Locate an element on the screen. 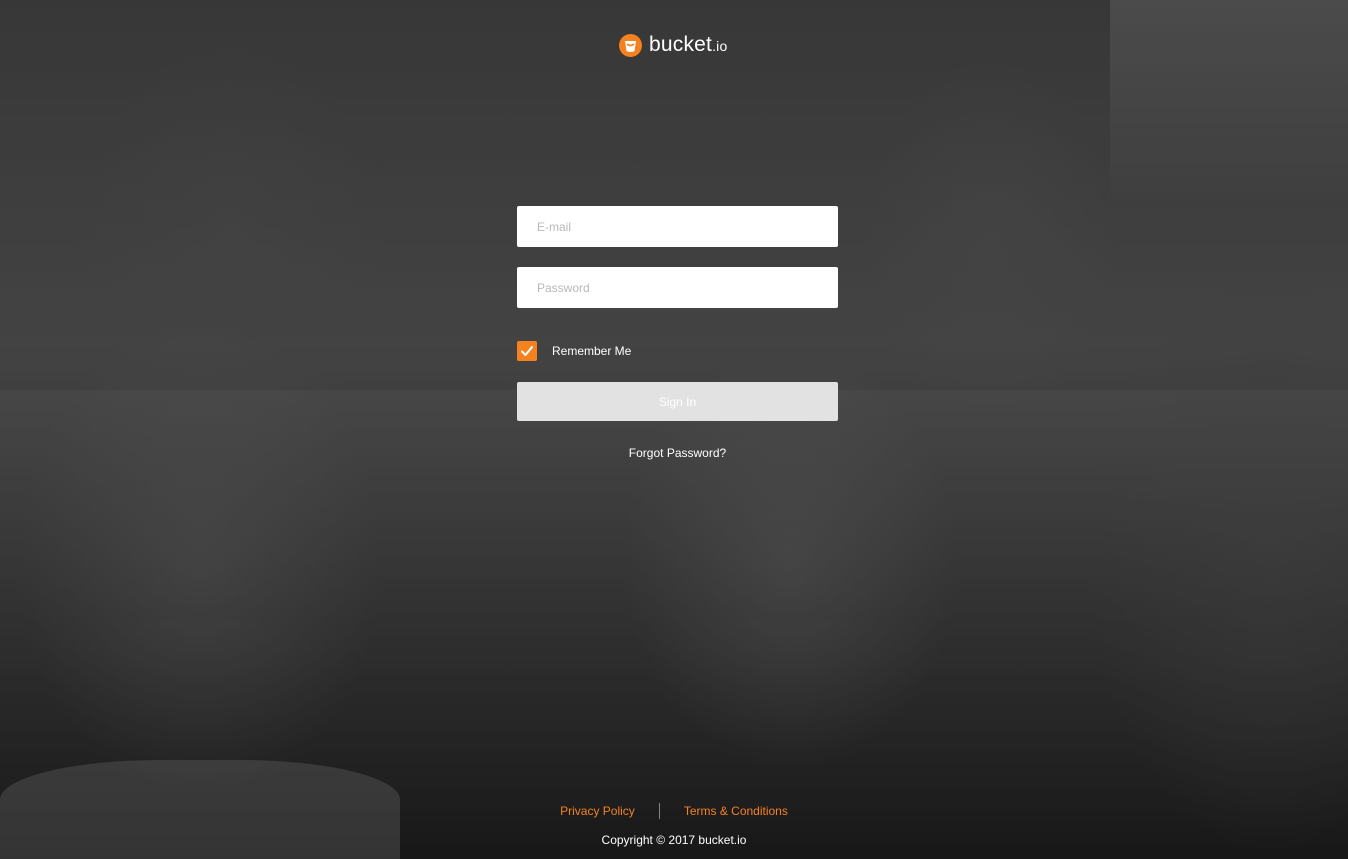  remember-me-checkbox is located at coordinates (527, 351).